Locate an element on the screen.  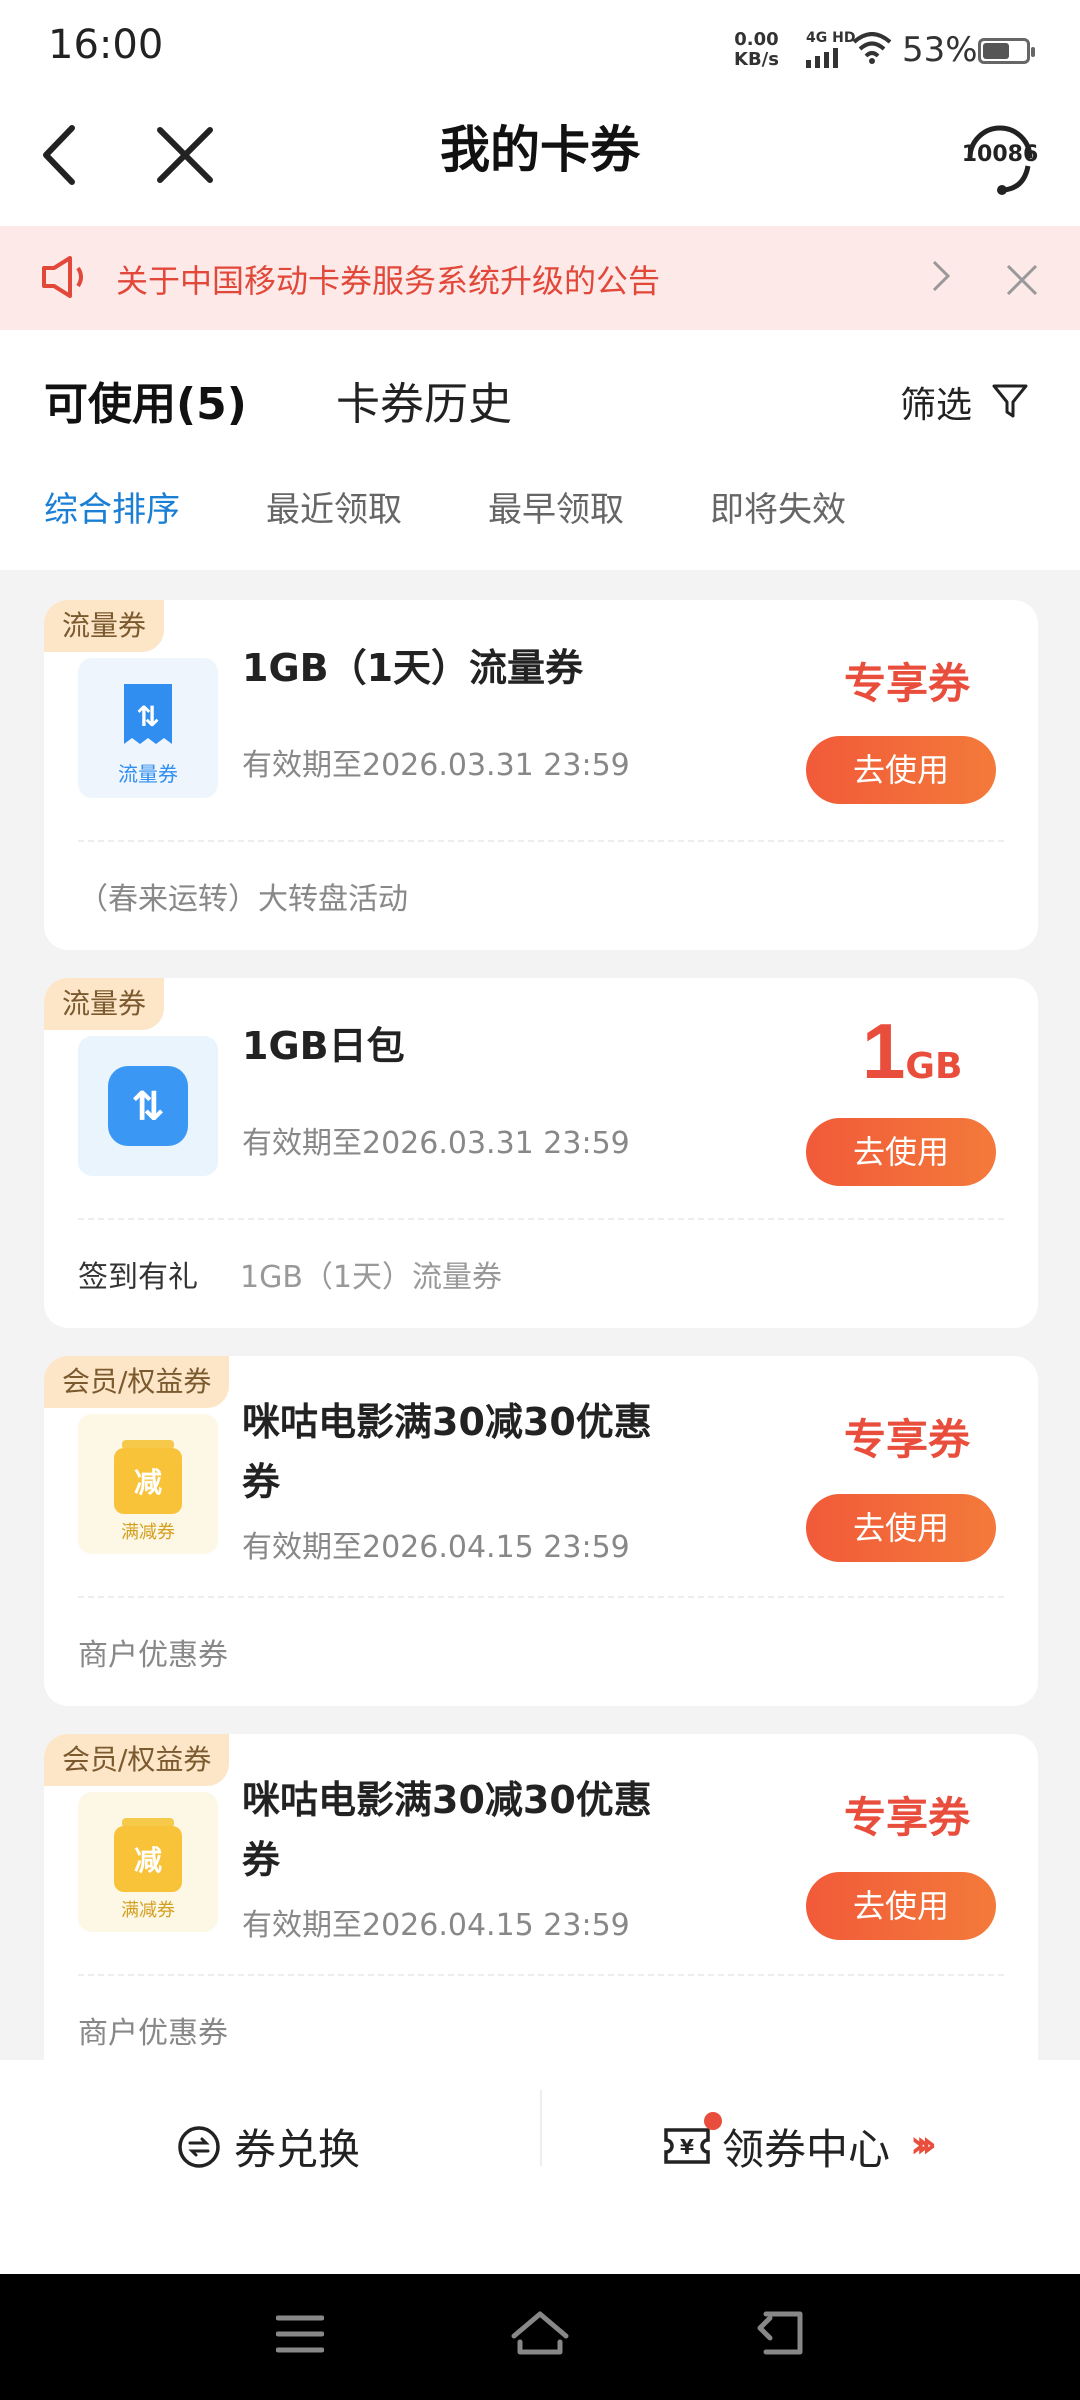
coupon-title: 1GB（1天）流量券 is located at coordinates (413, 668).